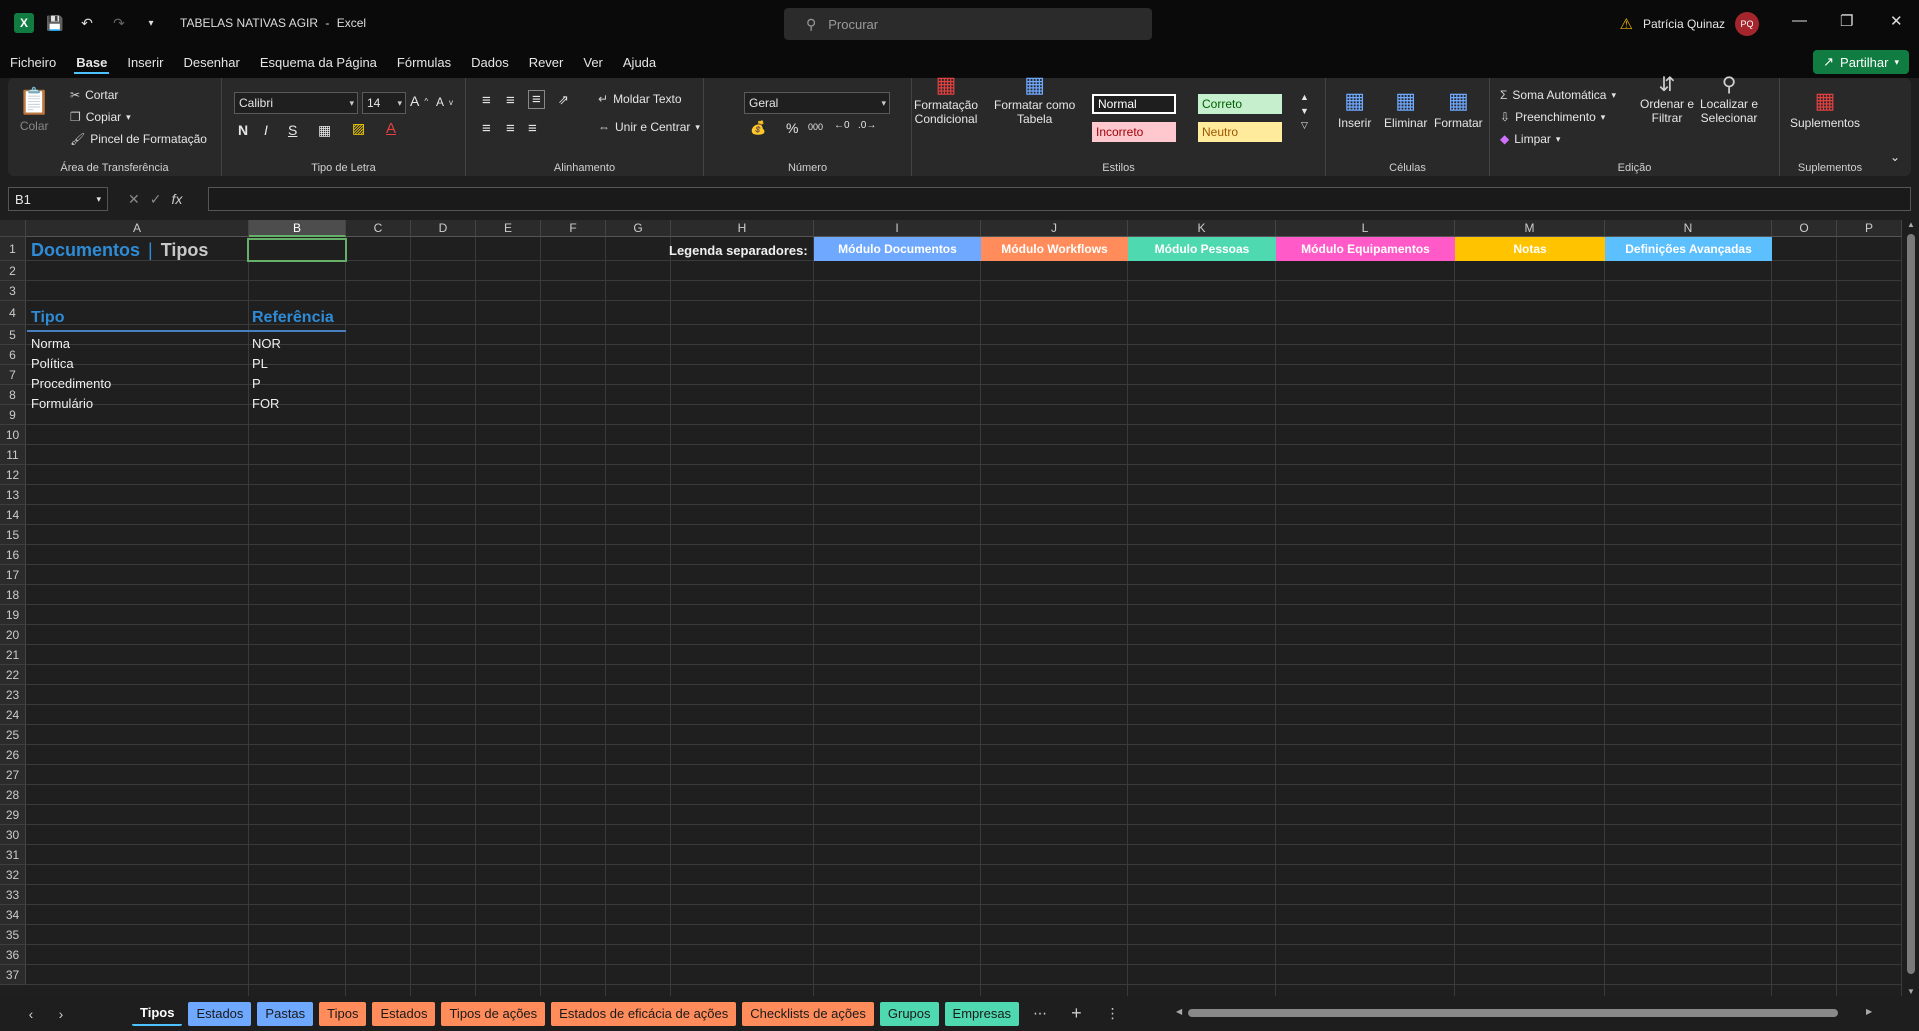 This screenshot has height=1031, width=1919. I want to click on align-left-icon: ≡, so click(486, 128).